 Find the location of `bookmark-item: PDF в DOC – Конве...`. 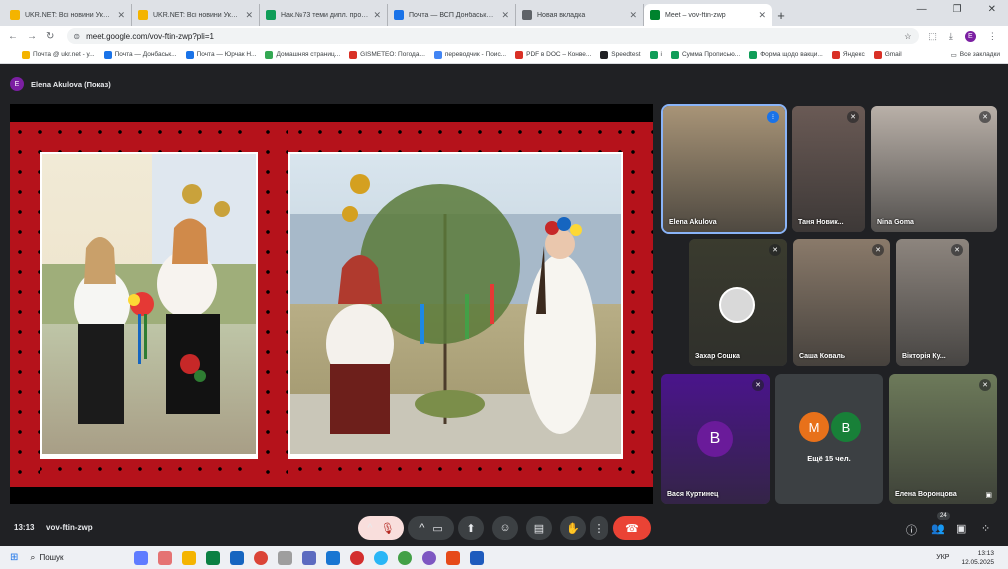

bookmark-item: PDF в DOC – Конве... is located at coordinates (553, 54).